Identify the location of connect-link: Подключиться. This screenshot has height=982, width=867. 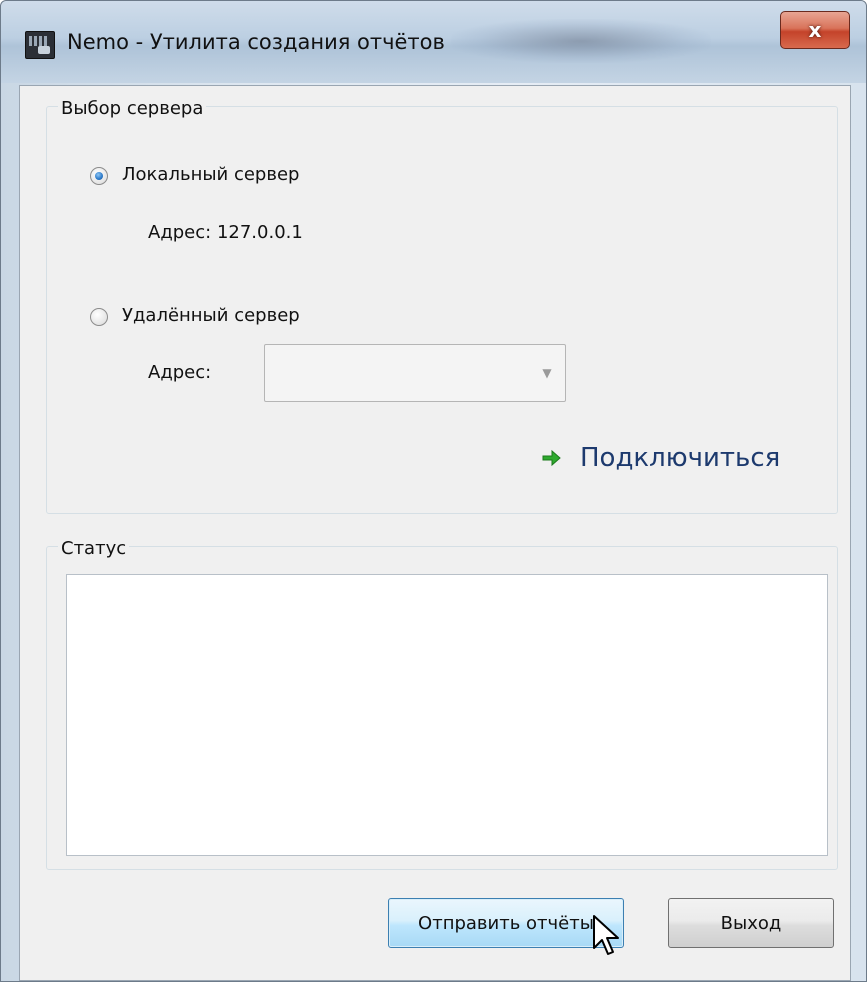
(660, 458).